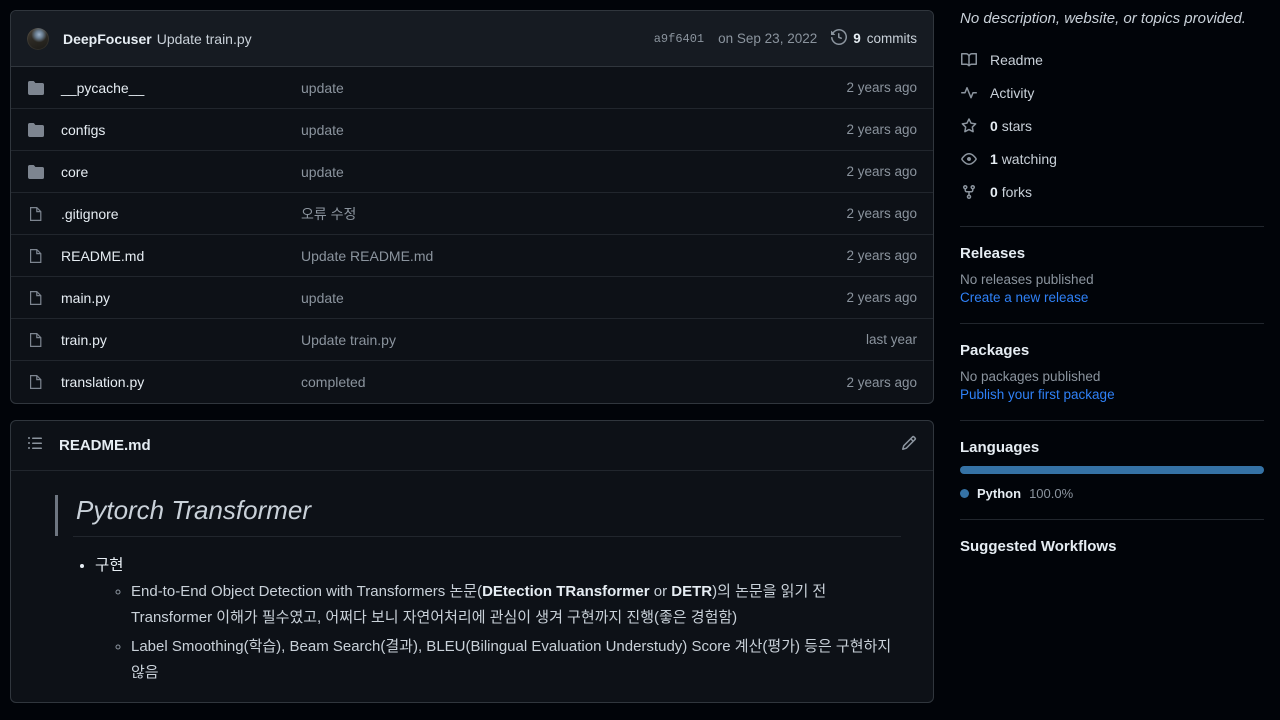  I want to click on about-text: 0 forks, so click(1011, 192).